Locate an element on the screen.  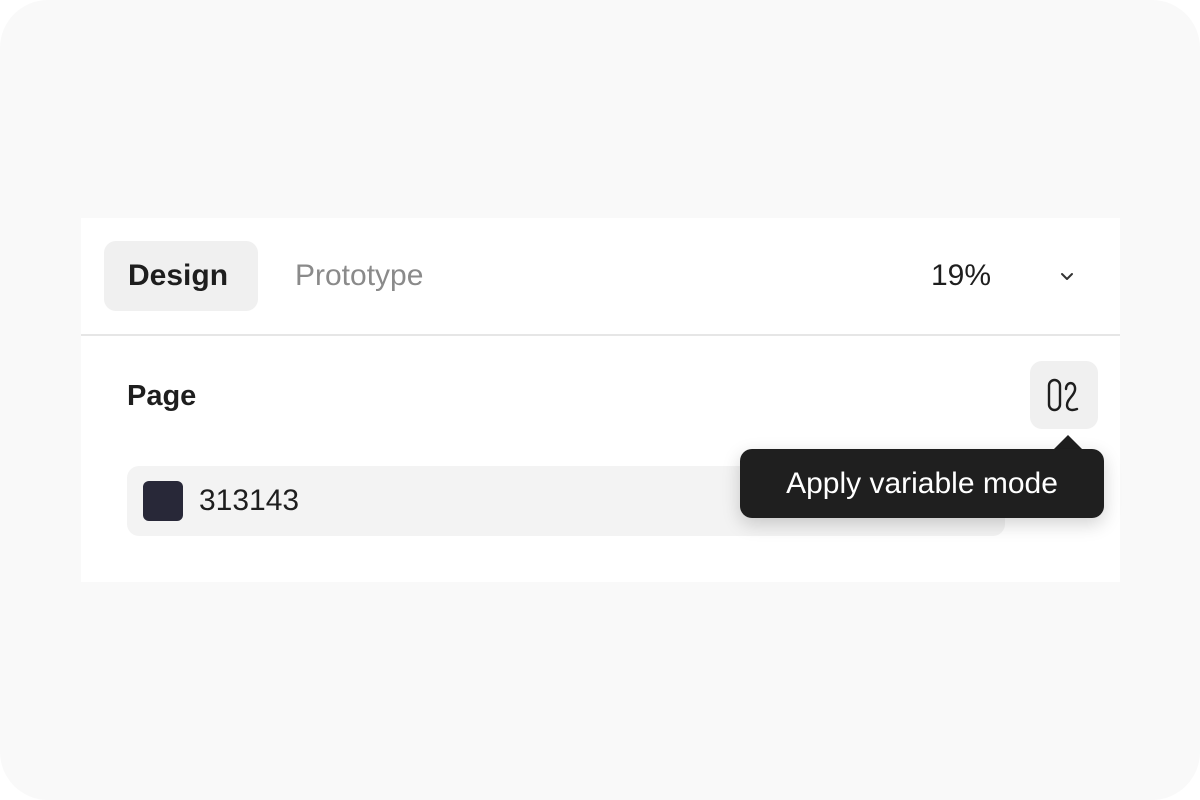
apply-variable-mode-button is located at coordinates (1064, 395).